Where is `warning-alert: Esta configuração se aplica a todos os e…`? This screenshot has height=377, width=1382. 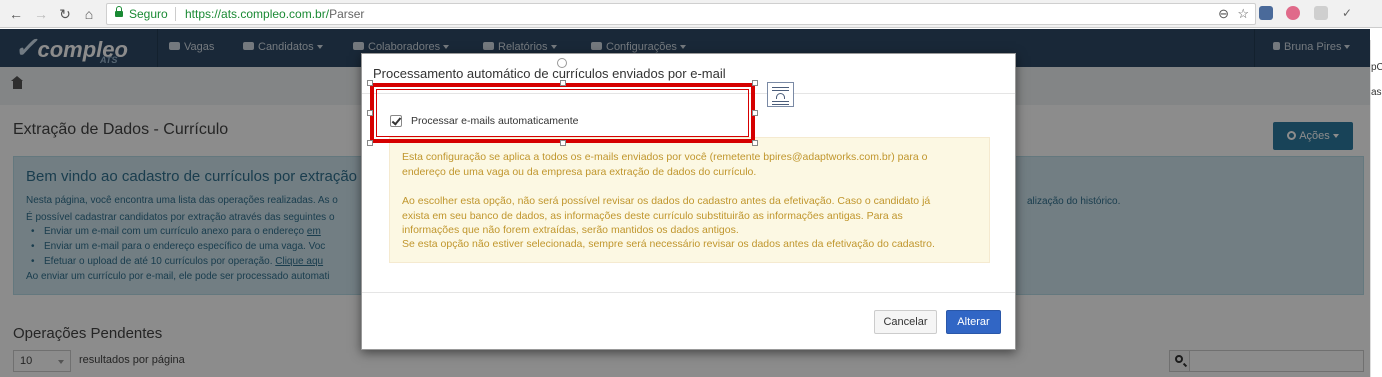
warning-alert: Esta configuração se aplica a todos os e… is located at coordinates (689, 200).